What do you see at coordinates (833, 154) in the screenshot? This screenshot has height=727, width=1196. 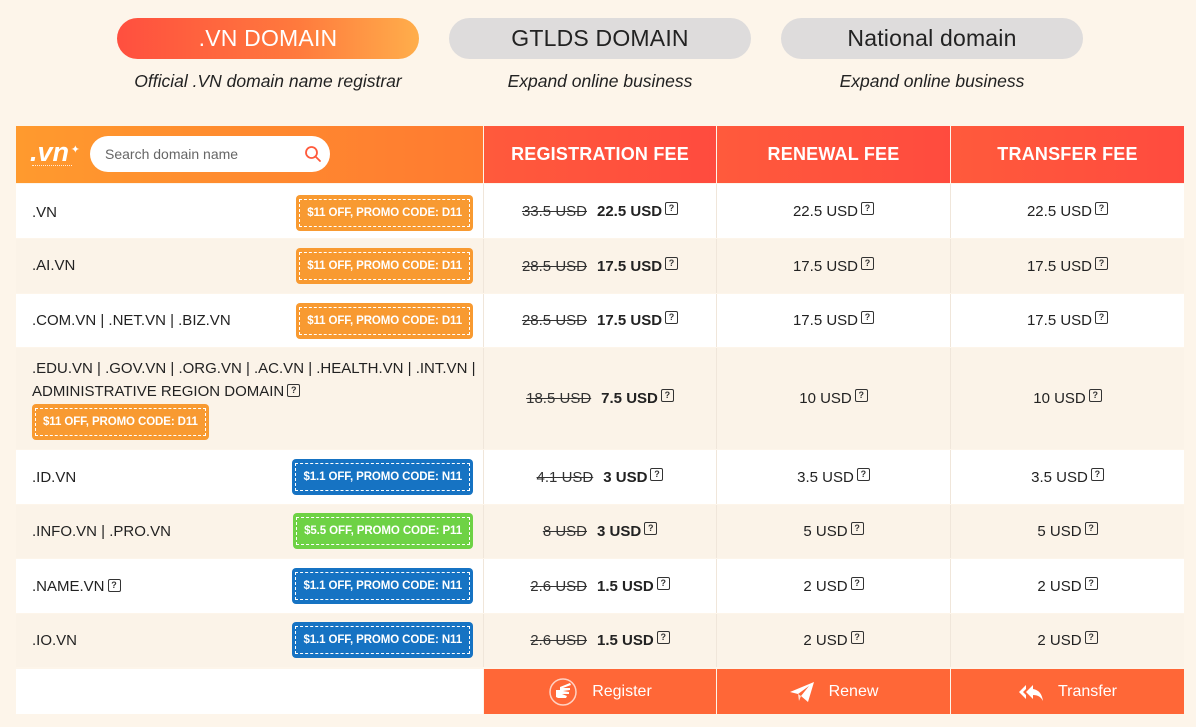 I see `header-renewal-fee: RENEWAL FEE` at bounding box center [833, 154].